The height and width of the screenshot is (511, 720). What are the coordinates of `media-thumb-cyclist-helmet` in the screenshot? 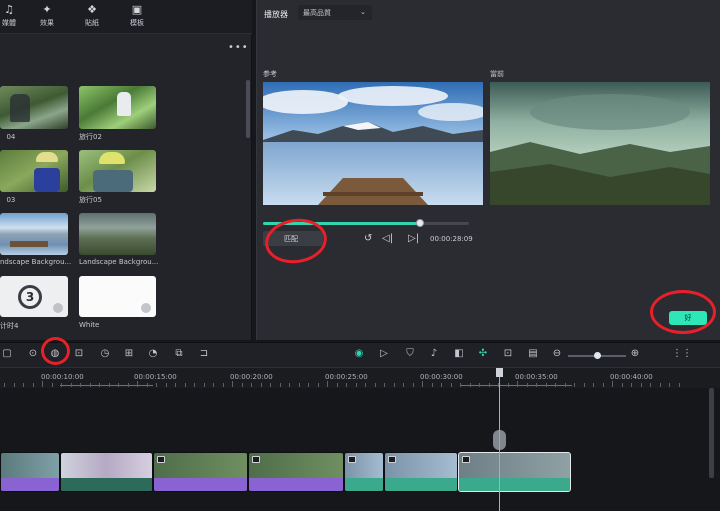 It's located at (34, 171).